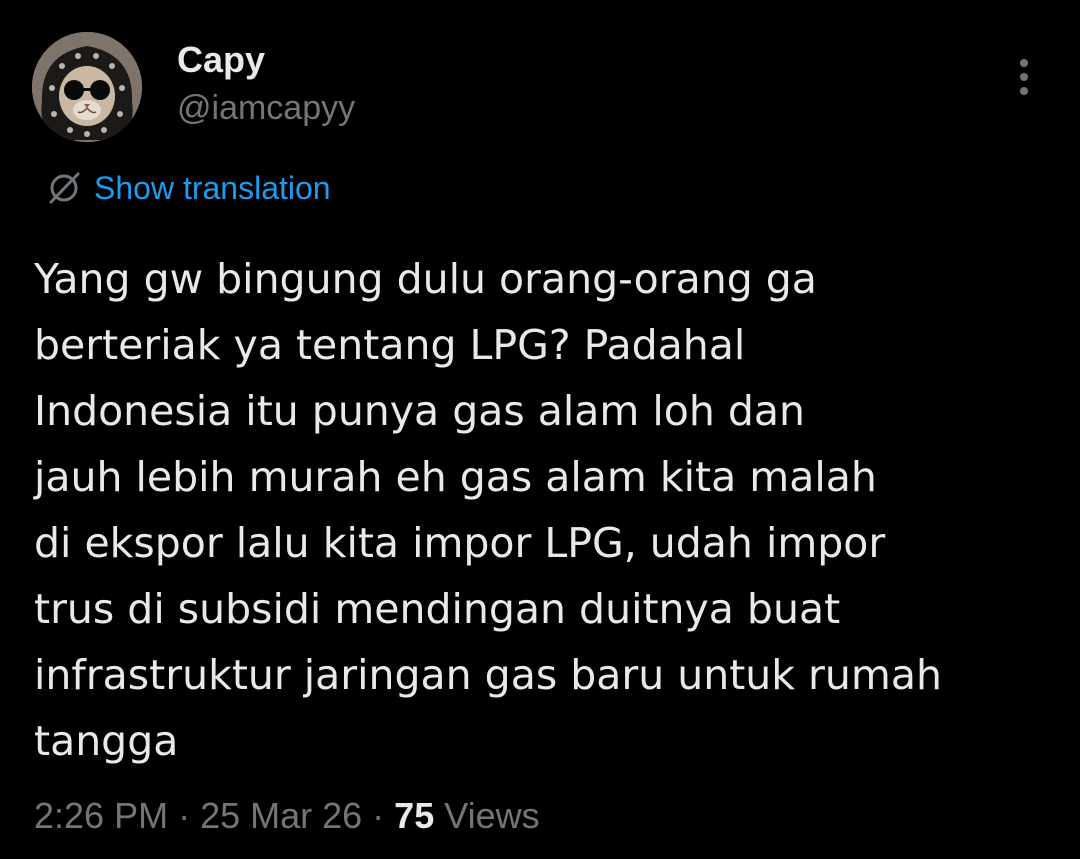  Describe the element at coordinates (64, 188) in the screenshot. I see `globe-slash-icon` at that location.